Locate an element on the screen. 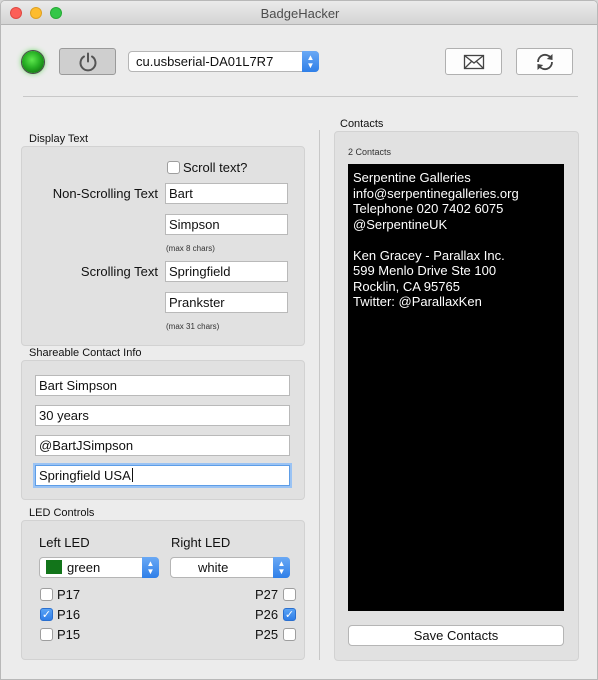 This screenshot has height=680, width=598. power-icon is located at coordinates (87, 61).